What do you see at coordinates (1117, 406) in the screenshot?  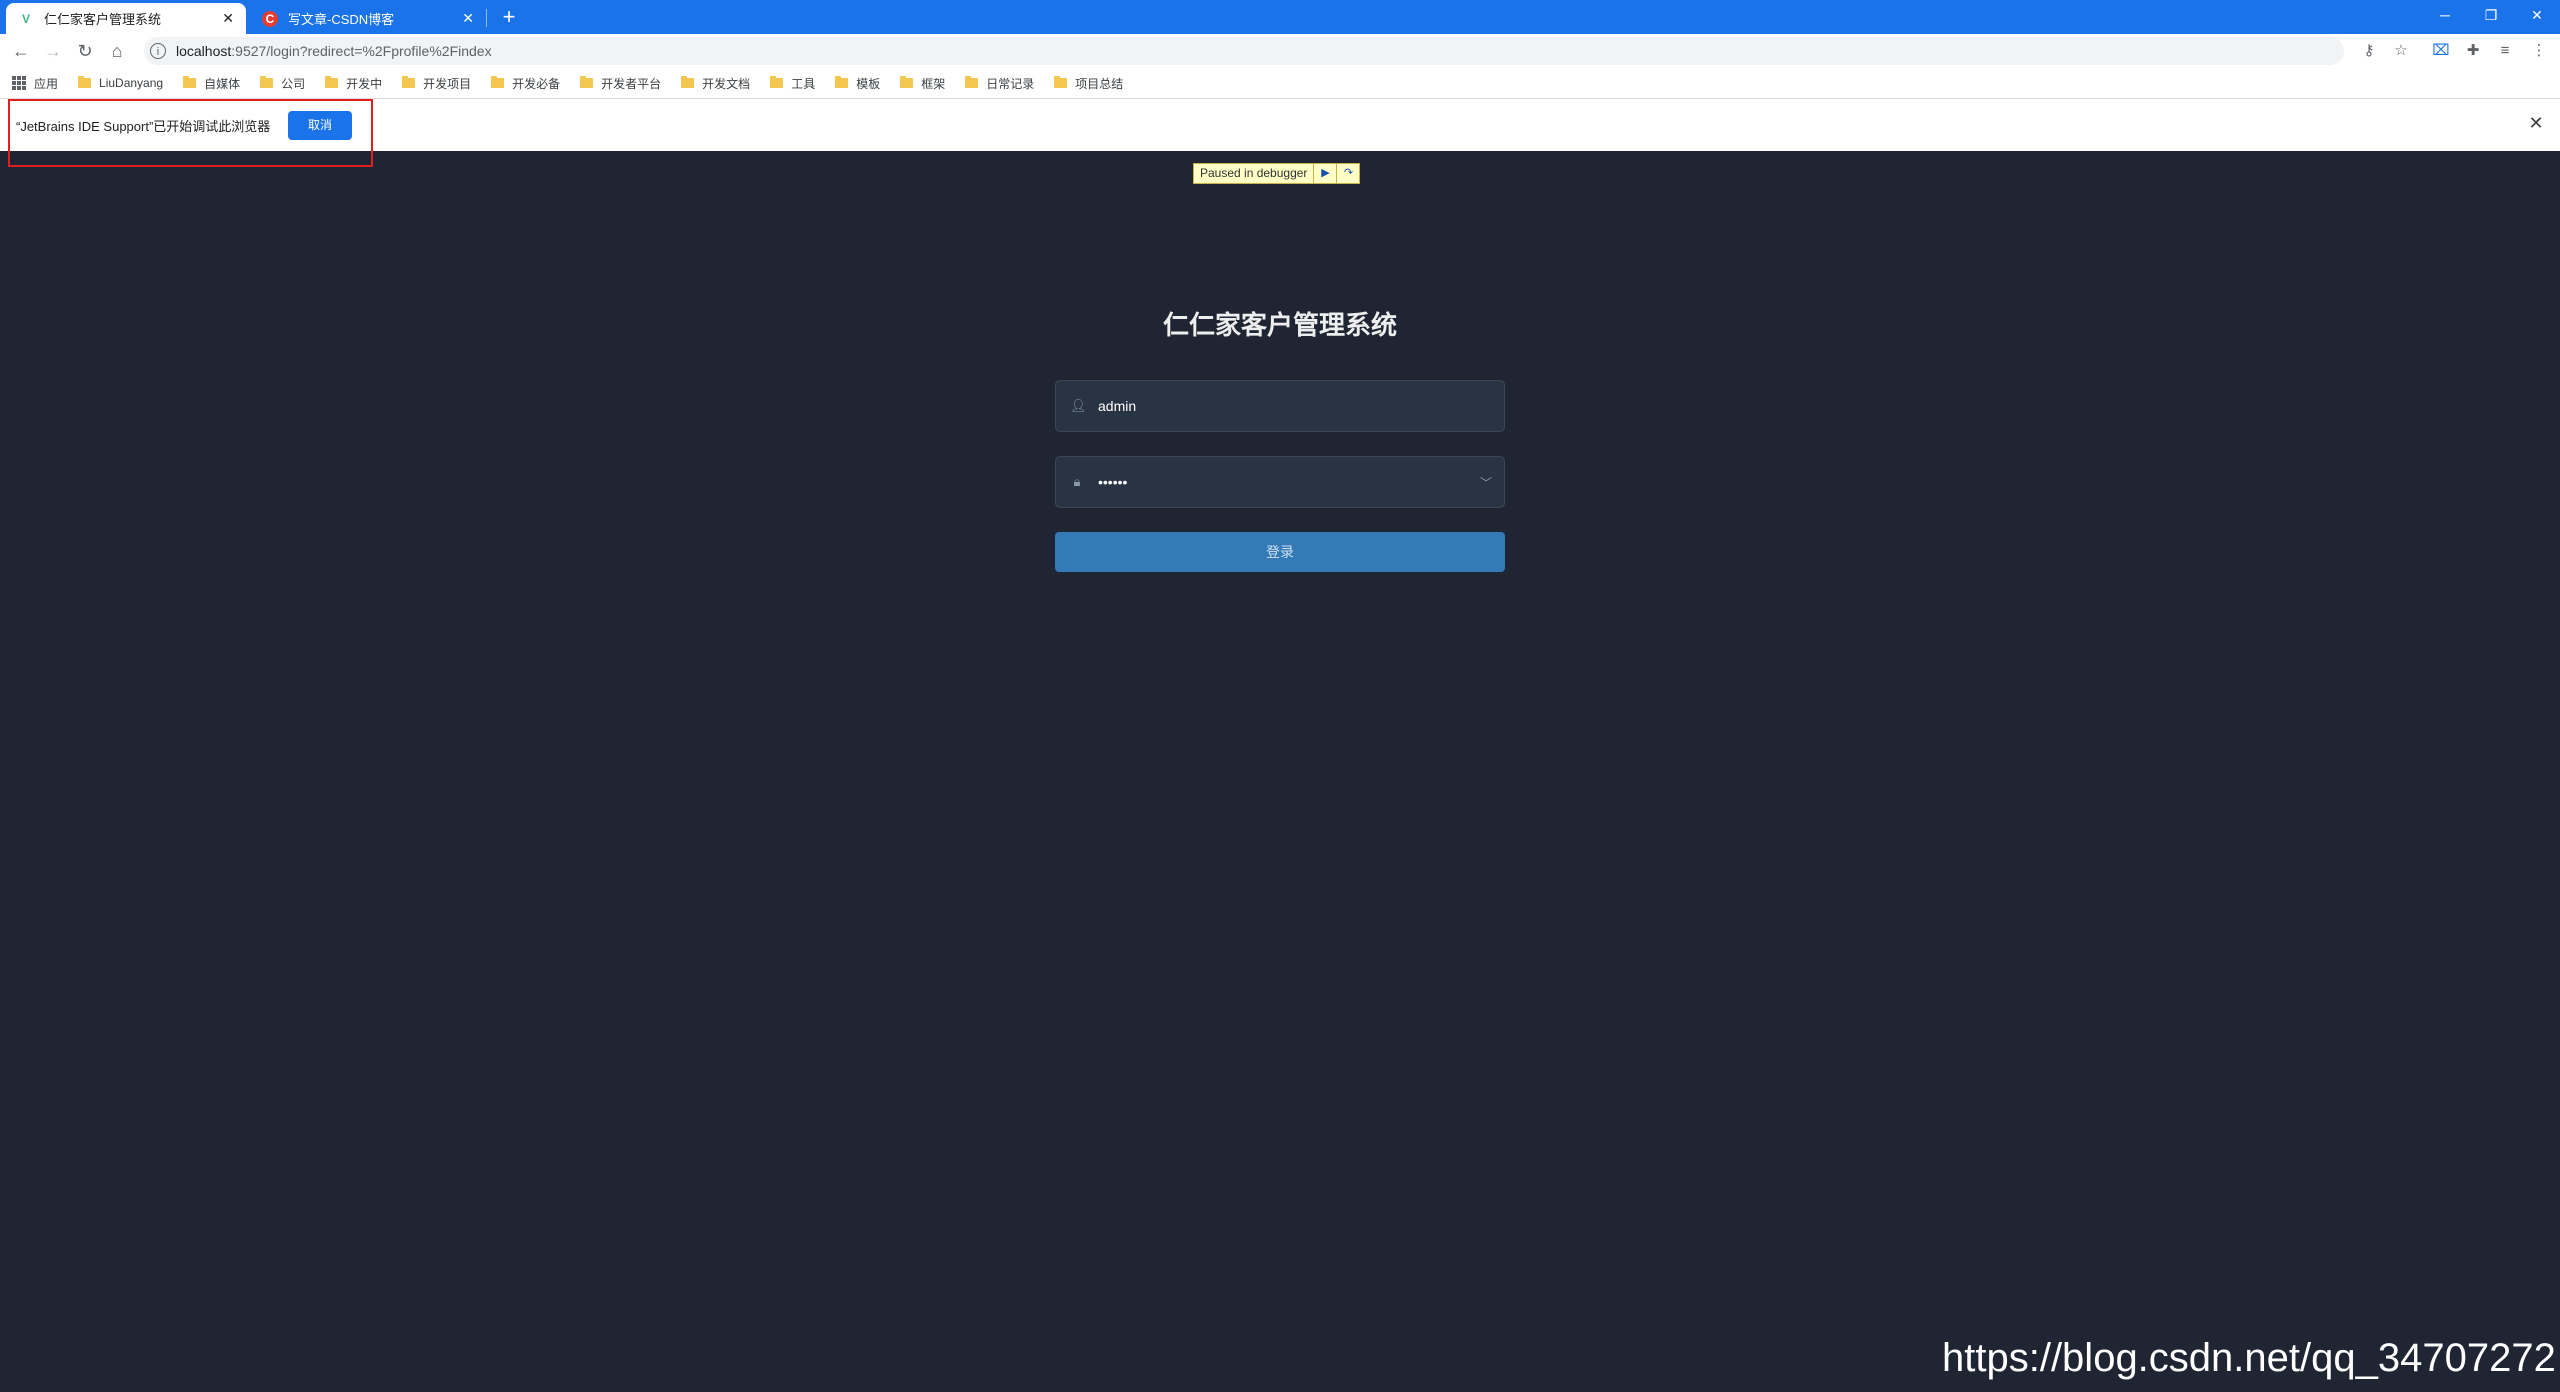 I see `username-value: admin` at bounding box center [1117, 406].